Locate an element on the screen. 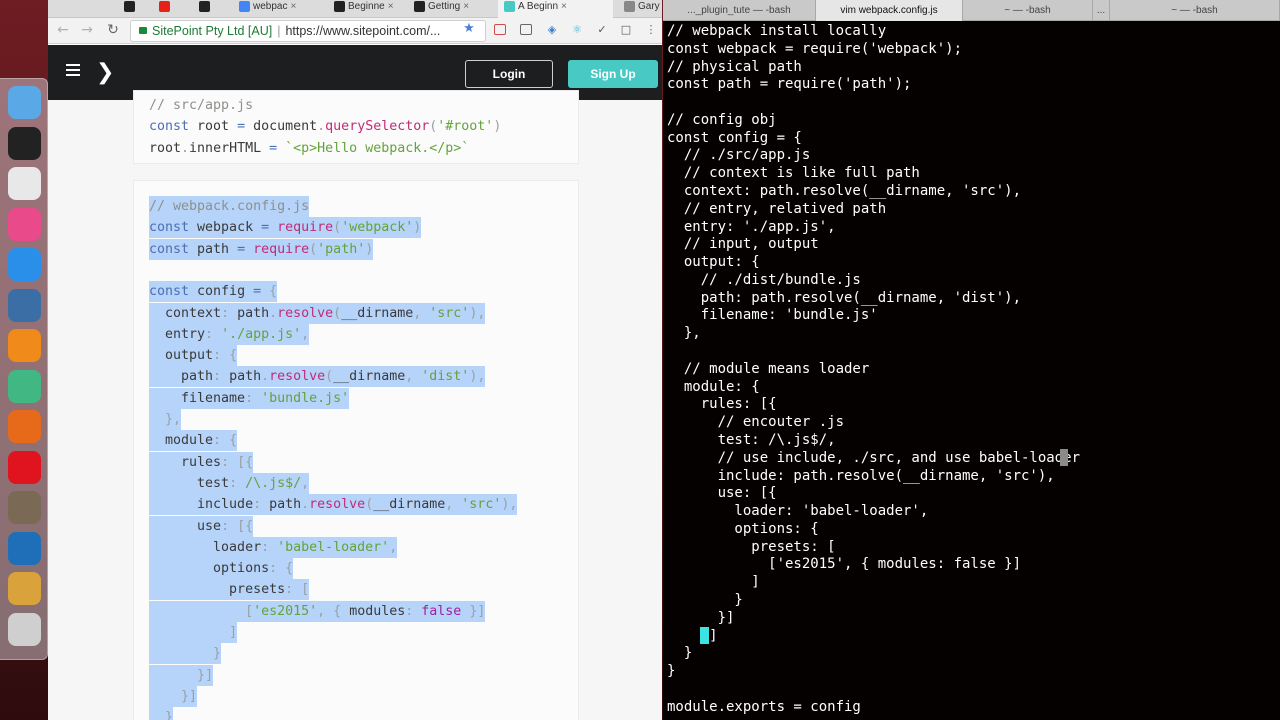 The image size is (1280, 720). menu-dots-icon: ⋮ is located at coordinates (651, 30).